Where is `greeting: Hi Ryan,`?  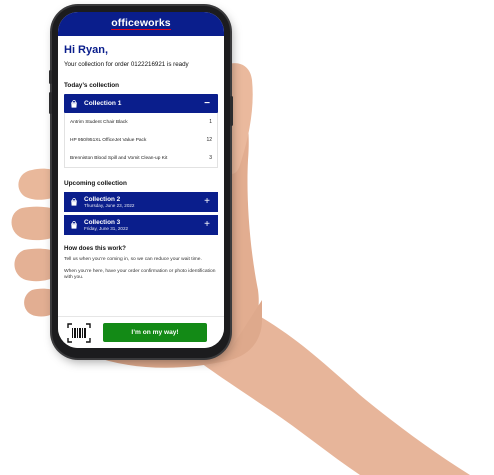
greeting: Hi Ryan, is located at coordinates (86, 50).